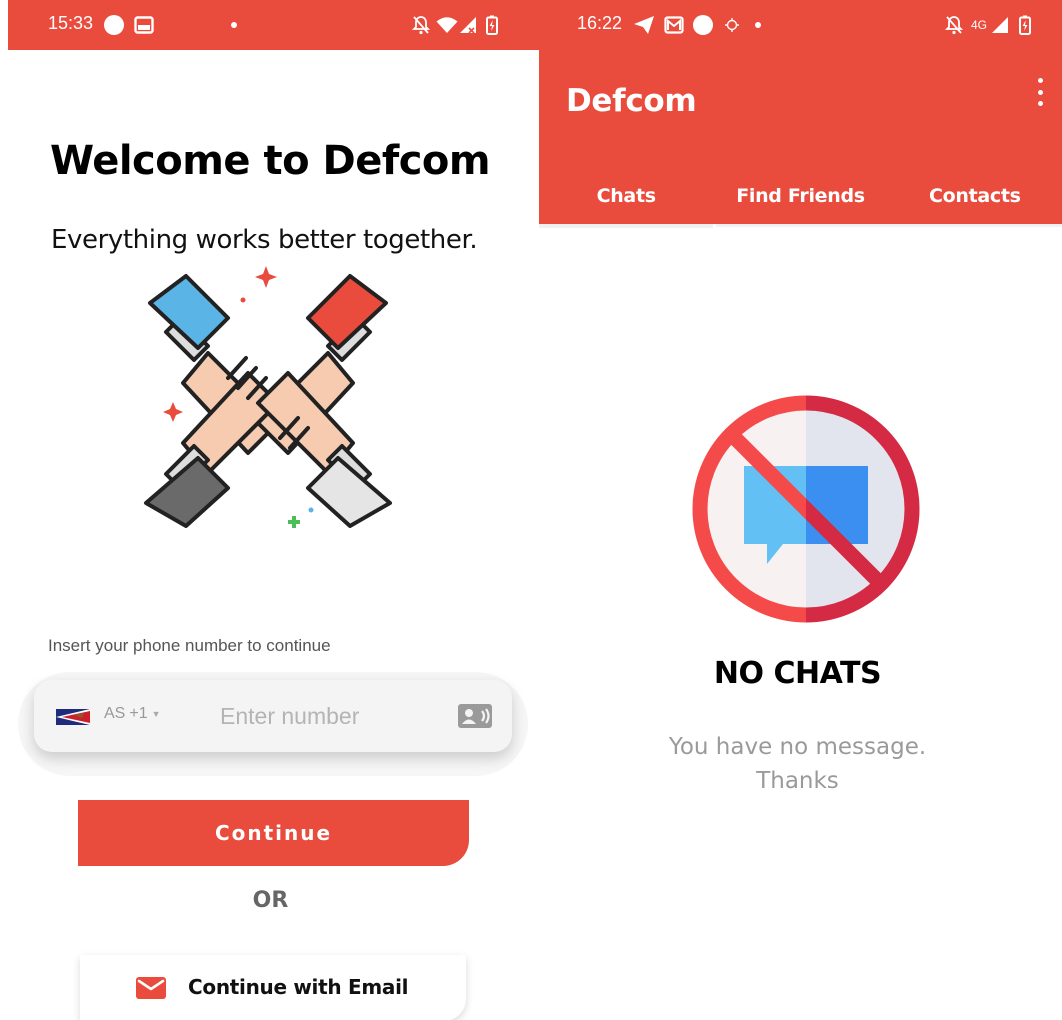 Image resolution: width=1062 pixels, height=1020 pixels. Describe the element at coordinates (800, 764) in the screenshot. I see `empty-state-message: You have no message. Thanks` at that location.